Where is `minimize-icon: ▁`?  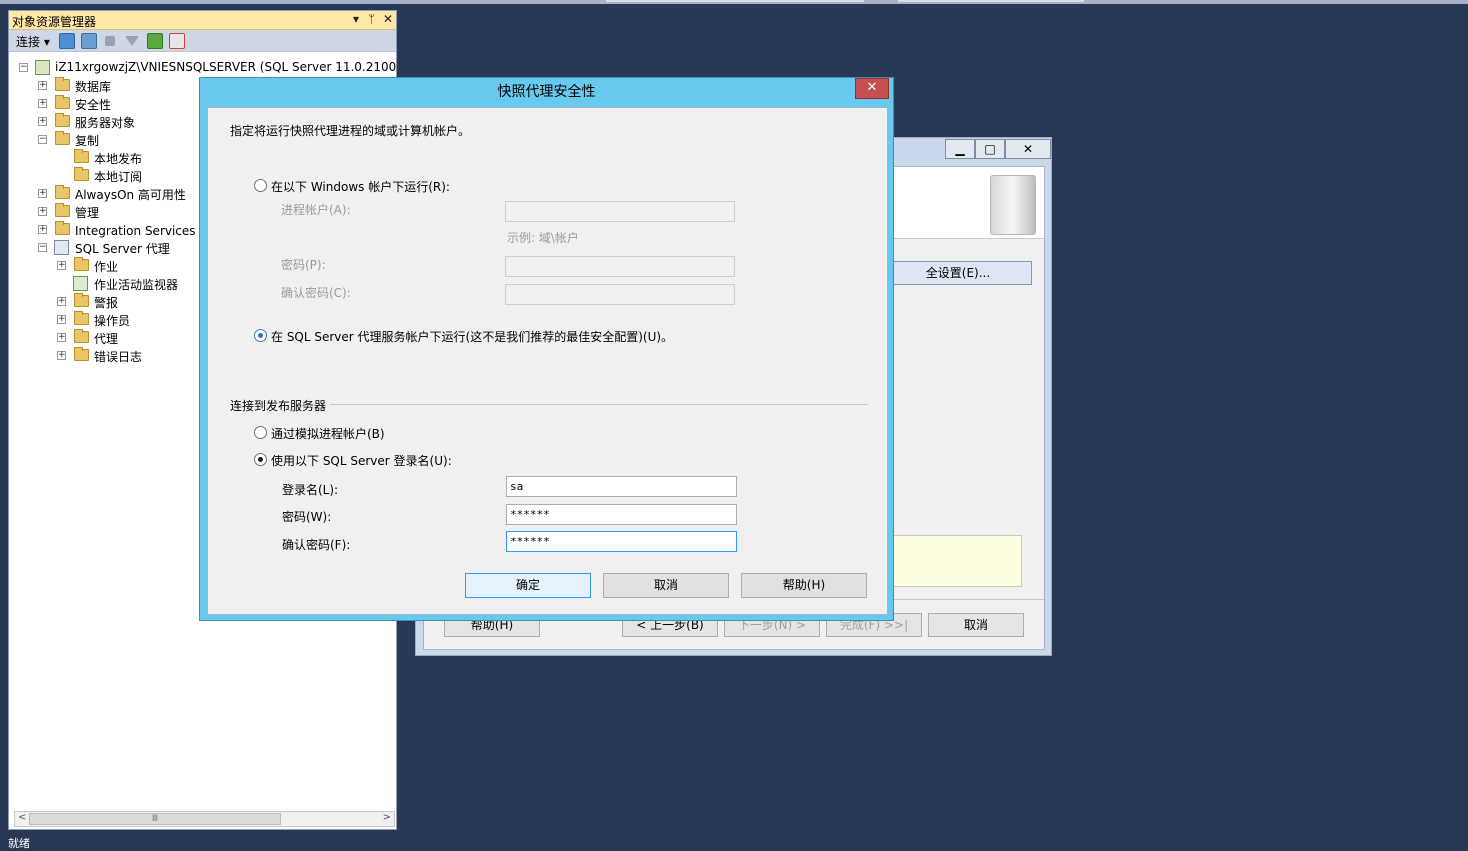 minimize-icon: ▁ is located at coordinates (960, 149).